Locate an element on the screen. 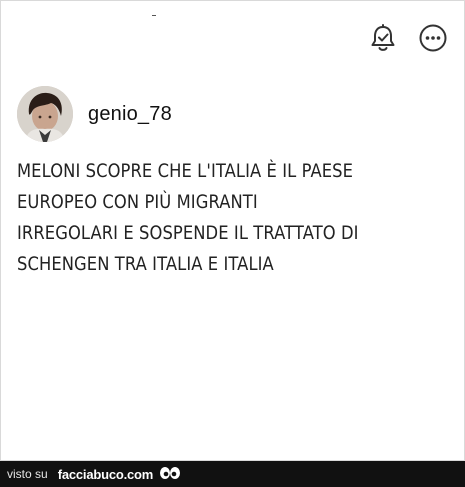 The height and width of the screenshot is (487, 465). post-text-line: MELONI SCOPRE CHE L'ITALIA È IL PAESE is located at coordinates (185, 171).